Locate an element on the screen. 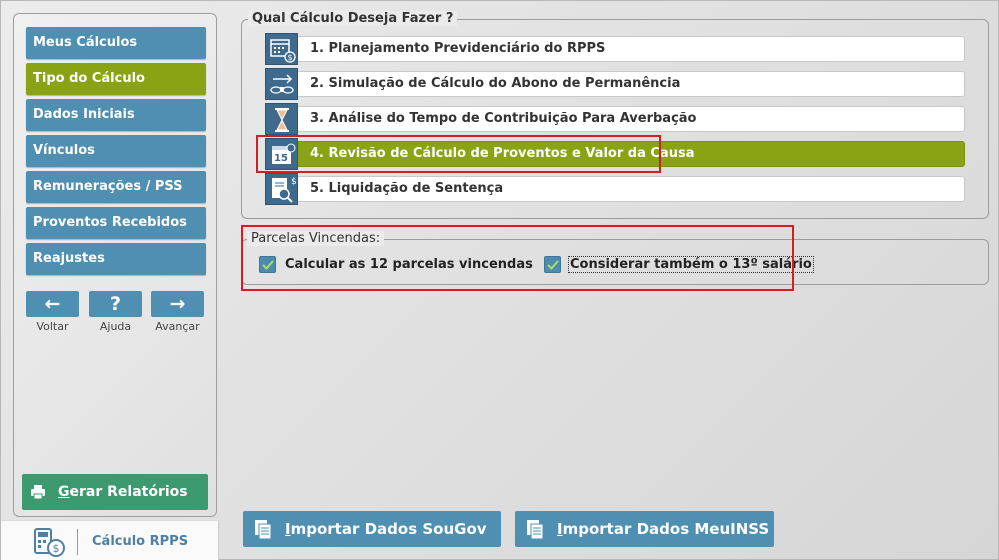  help-label: Ajuda is located at coordinates (115, 326).